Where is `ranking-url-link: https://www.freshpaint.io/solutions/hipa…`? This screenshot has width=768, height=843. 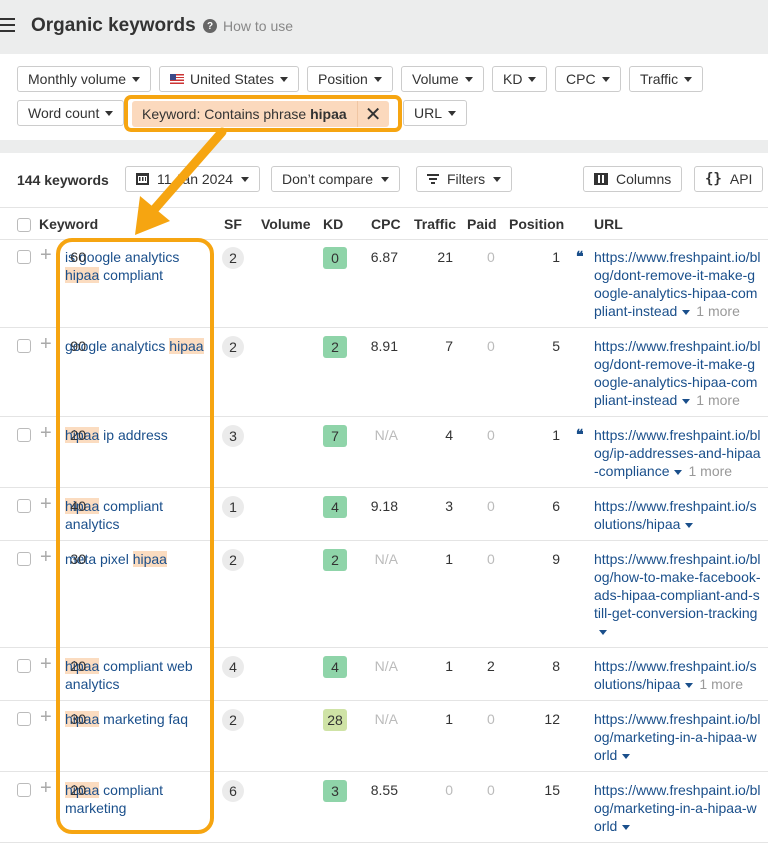
ranking-url-link: https://www.freshpaint.io/solutions/hipa… is located at coordinates (675, 515).